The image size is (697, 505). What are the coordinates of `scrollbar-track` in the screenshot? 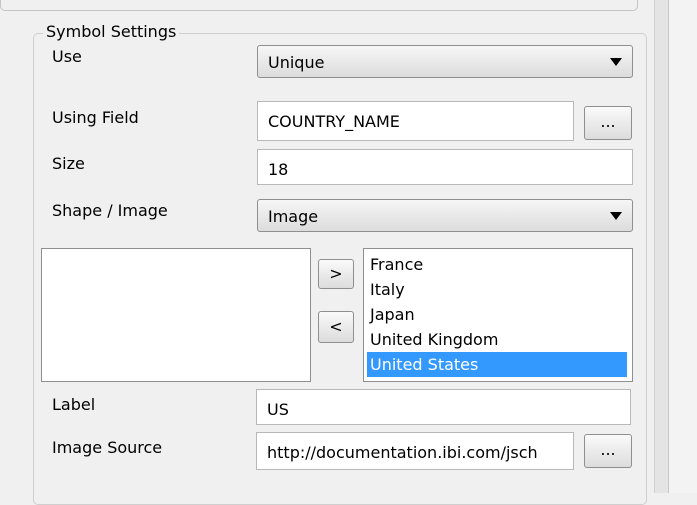 It's located at (661, 246).